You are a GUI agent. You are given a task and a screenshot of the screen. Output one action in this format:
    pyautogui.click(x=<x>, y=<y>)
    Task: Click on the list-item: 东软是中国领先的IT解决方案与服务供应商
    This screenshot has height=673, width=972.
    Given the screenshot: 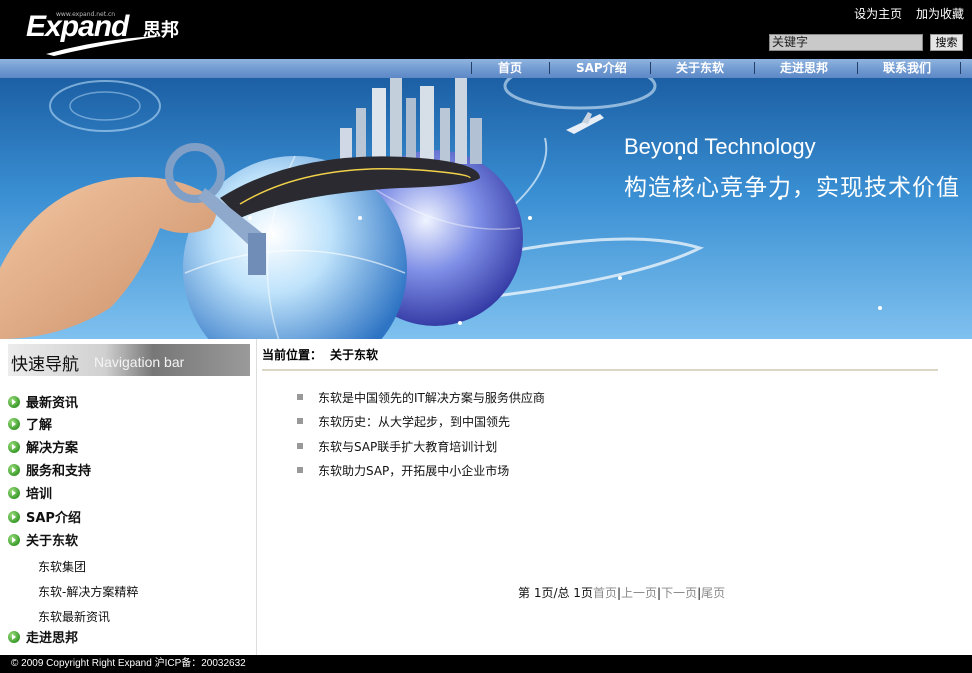 What is the action you would take?
    pyautogui.click(x=421, y=398)
    